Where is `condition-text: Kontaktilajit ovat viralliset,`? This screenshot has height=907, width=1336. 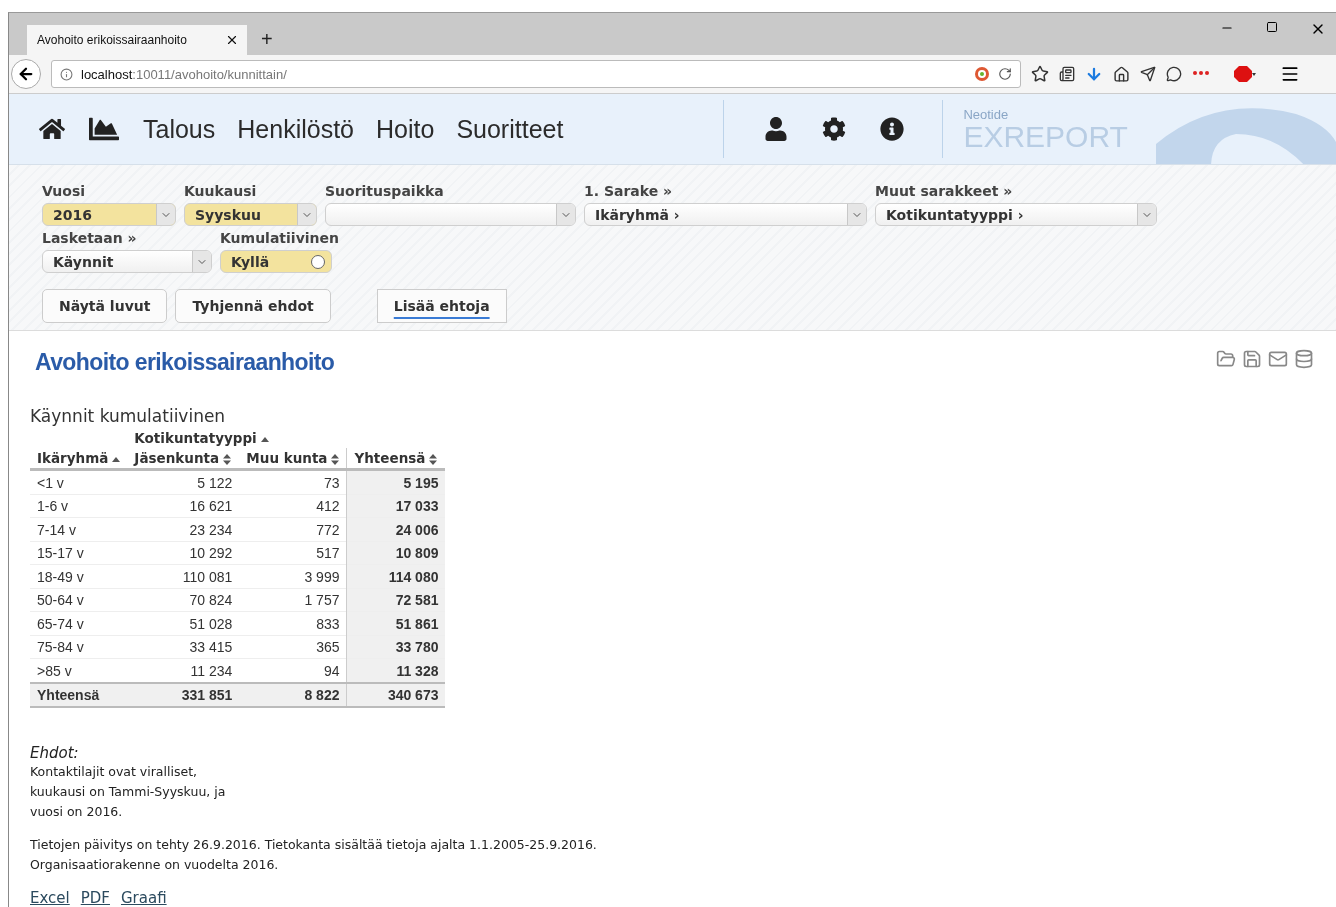
condition-text: Kontaktilajit ovat viralliset, is located at coordinates (114, 772).